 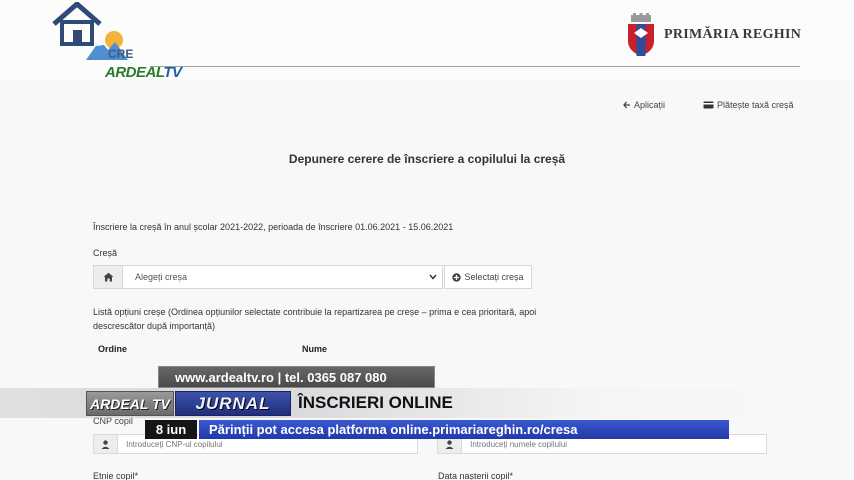 What do you see at coordinates (116, 475) in the screenshot?
I see `etnie-label: Etnie copil*` at bounding box center [116, 475].